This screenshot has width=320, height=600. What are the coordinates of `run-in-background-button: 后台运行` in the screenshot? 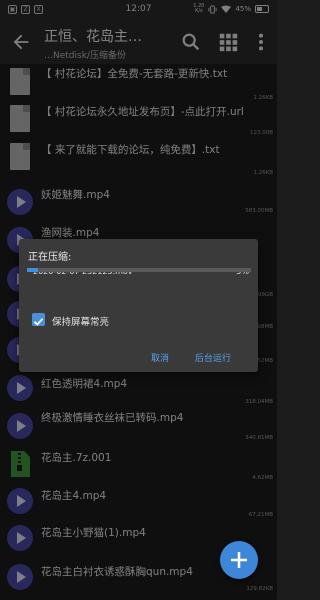 It's located at (213, 357).